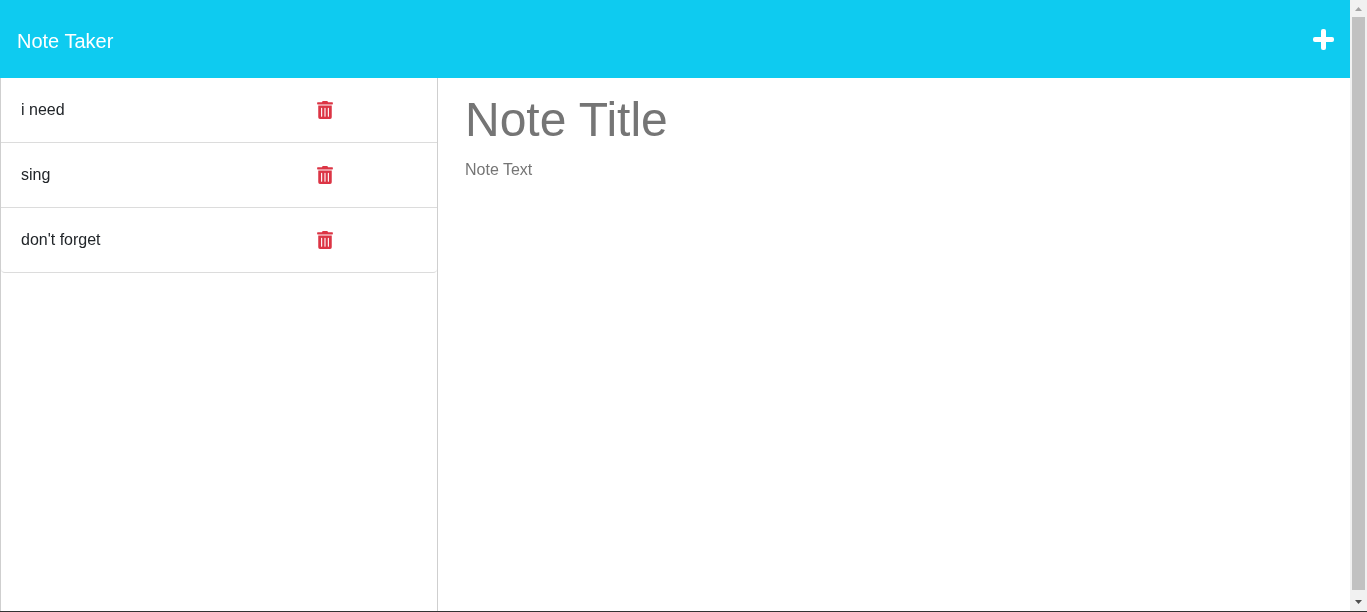  What do you see at coordinates (851, 119) in the screenshot?
I see `note-title-field: Note Title` at bounding box center [851, 119].